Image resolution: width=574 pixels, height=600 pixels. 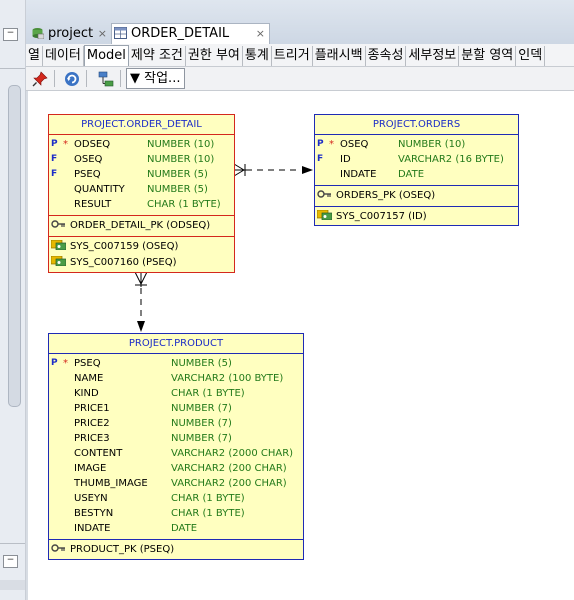 I want to click on column-name: PRICE1, so click(x=92, y=408).